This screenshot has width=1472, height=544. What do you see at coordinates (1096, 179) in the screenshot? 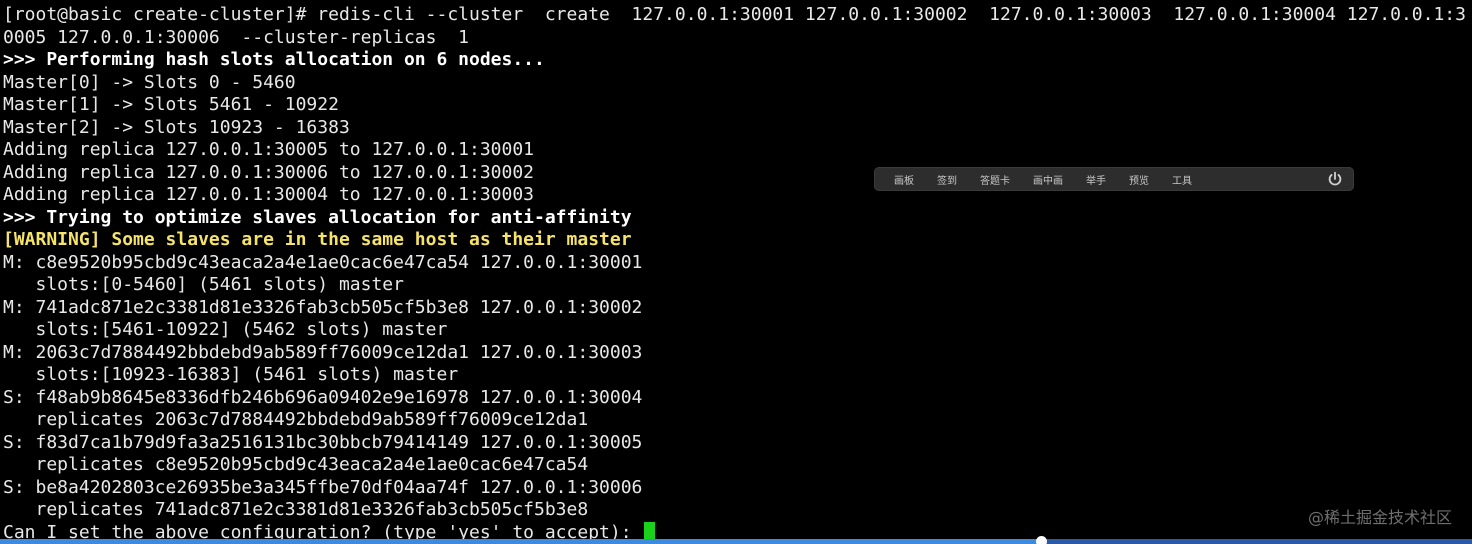
I see `toolbar-item: 举手` at bounding box center [1096, 179].